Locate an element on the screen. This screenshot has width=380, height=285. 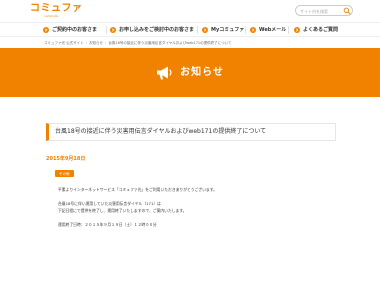
search-box is located at coordinates (324, 10).